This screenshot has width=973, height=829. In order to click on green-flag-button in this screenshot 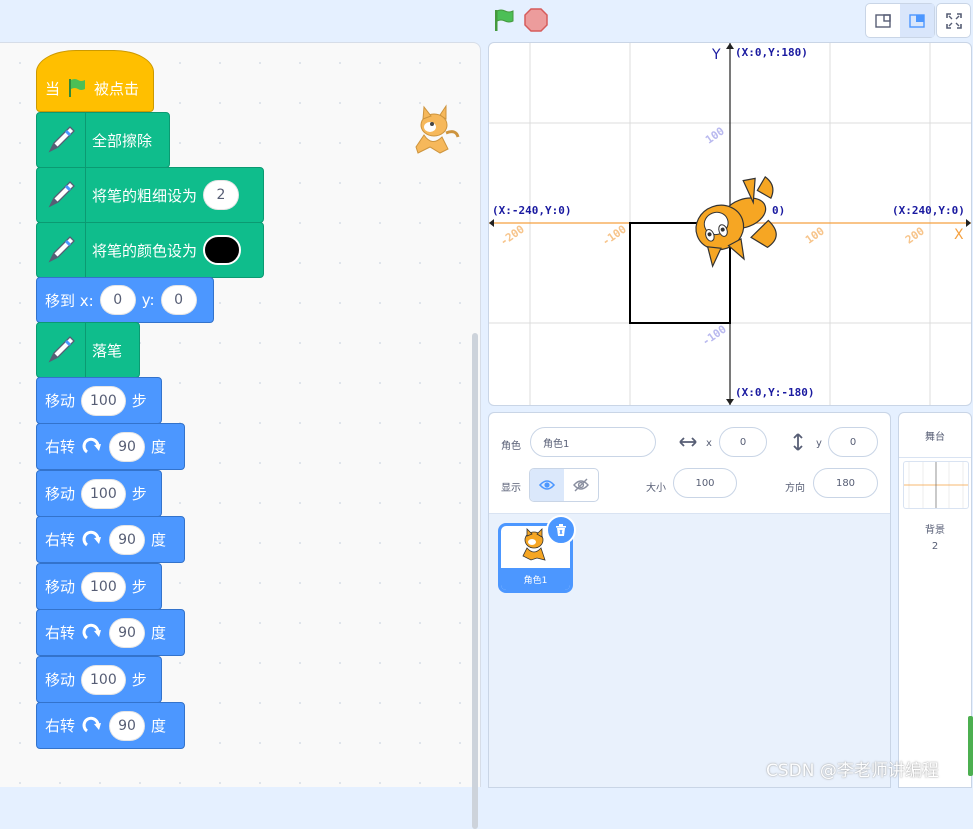, I will do `click(504, 20)`.